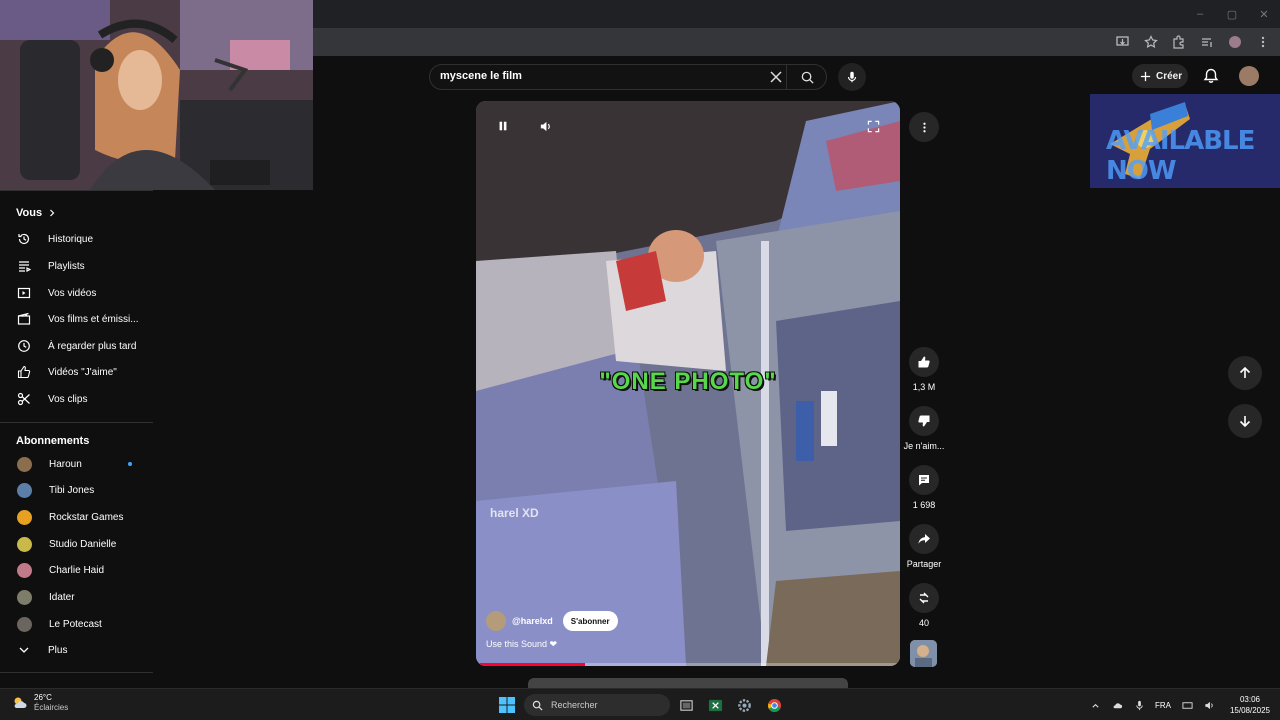 This screenshot has height=720, width=1280. I want to click on remix-button, so click(924, 598).